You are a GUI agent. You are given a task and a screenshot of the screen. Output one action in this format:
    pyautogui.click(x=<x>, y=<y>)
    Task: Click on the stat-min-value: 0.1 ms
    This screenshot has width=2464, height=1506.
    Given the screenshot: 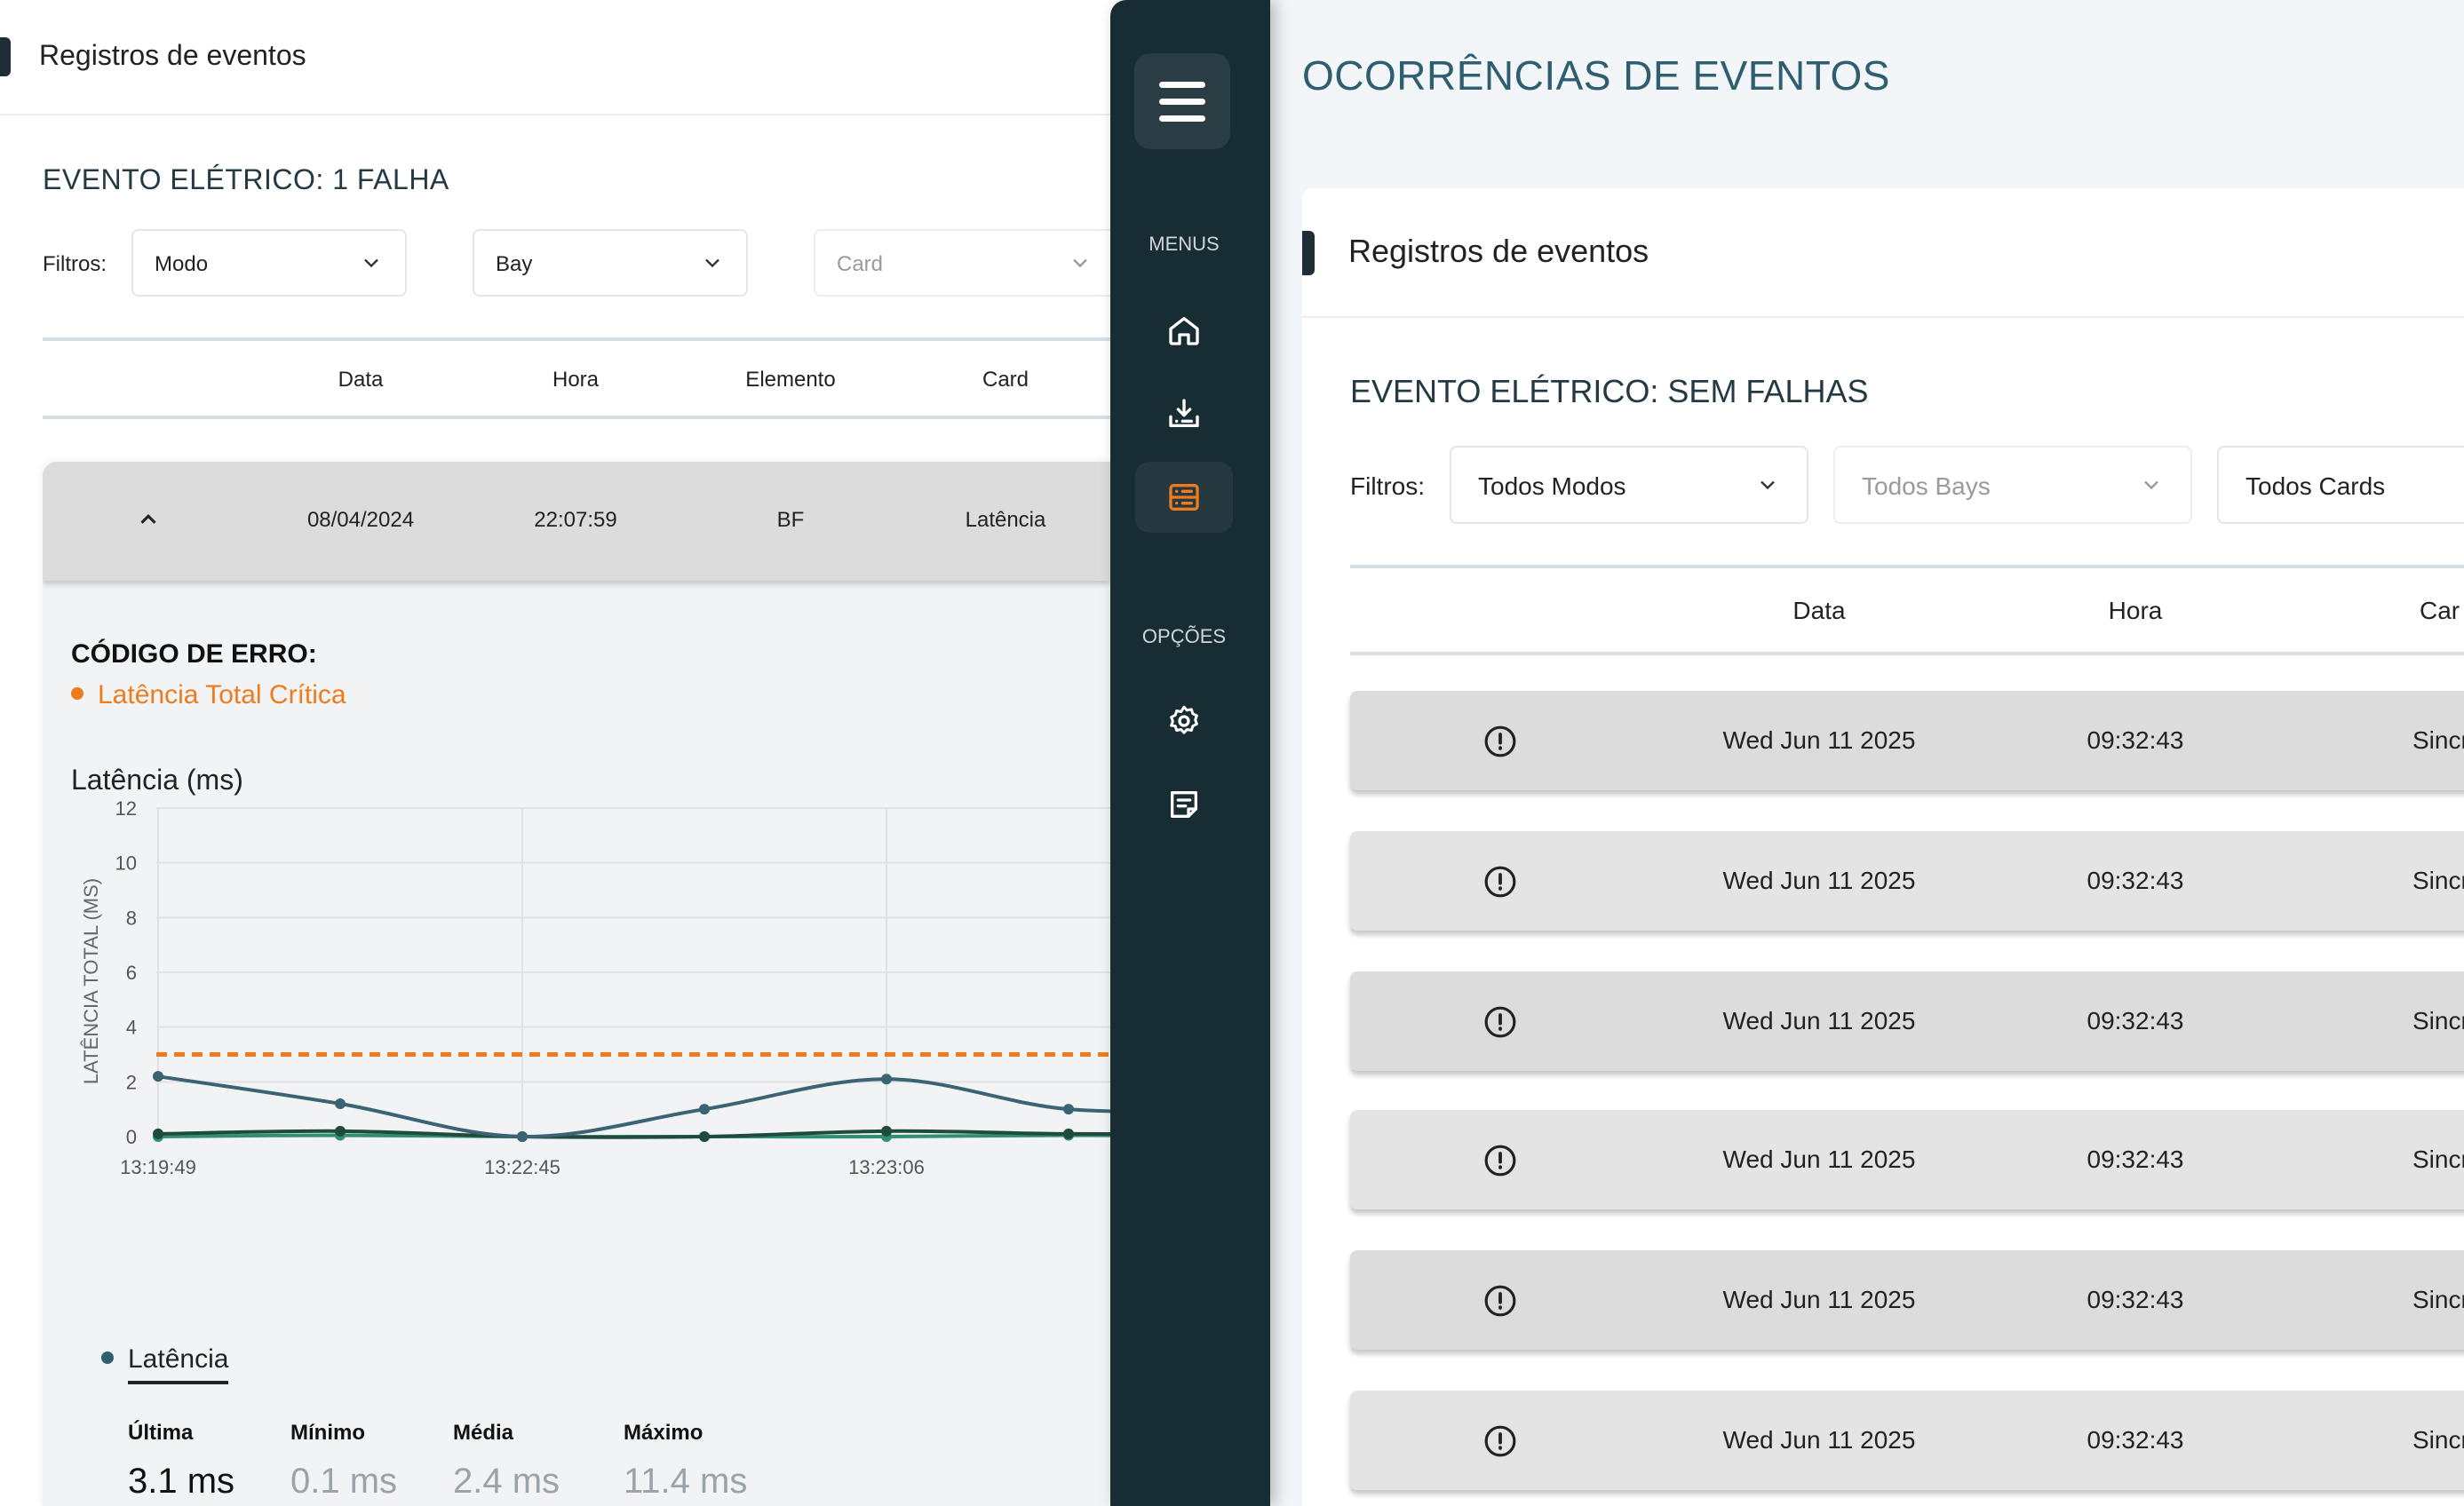 What is the action you would take?
    pyautogui.click(x=344, y=1481)
    